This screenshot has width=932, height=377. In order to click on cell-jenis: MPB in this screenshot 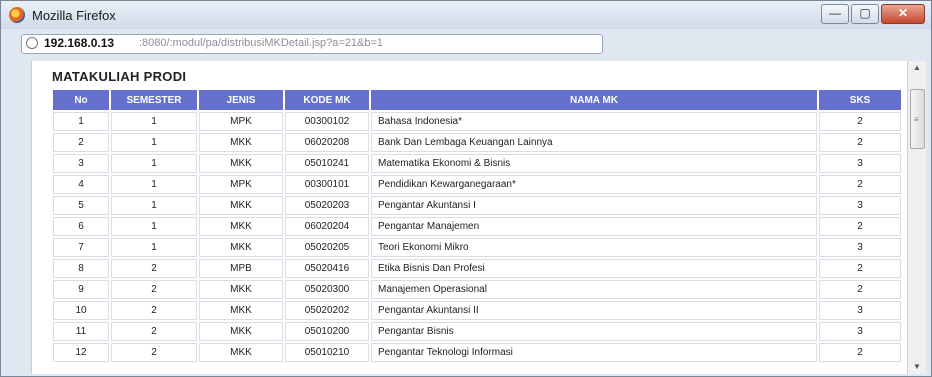, I will do `click(241, 268)`.